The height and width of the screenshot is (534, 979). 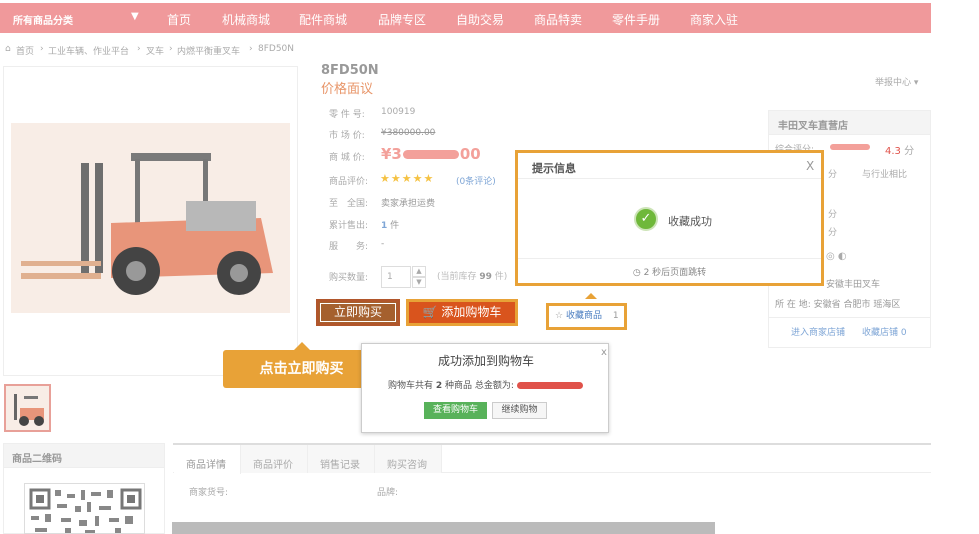 What do you see at coordinates (884, 331) in the screenshot?
I see `favorite-store-link: 收藏店铺 0` at bounding box center [884, 331].